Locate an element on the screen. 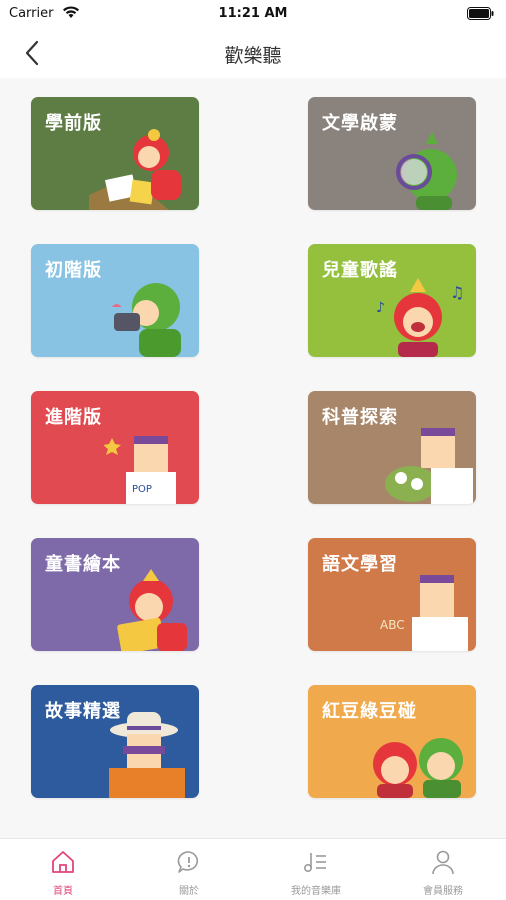  person-icon is located at coordinates (443, 862).